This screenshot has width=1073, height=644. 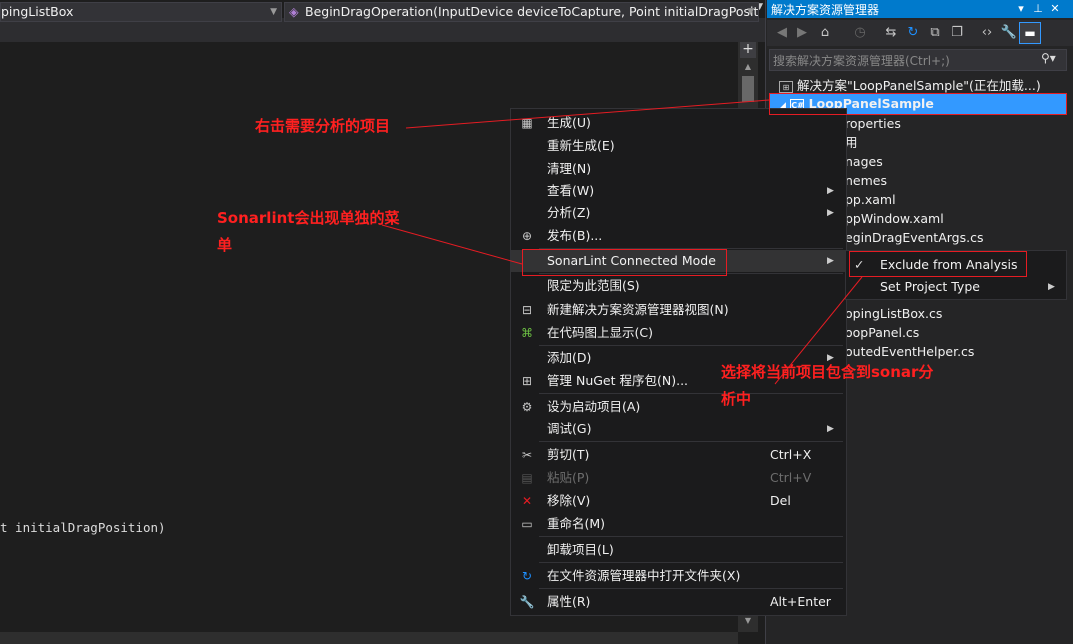 I want to click on annotation-note-3-line2: 析中, so click(x=736, y=399).